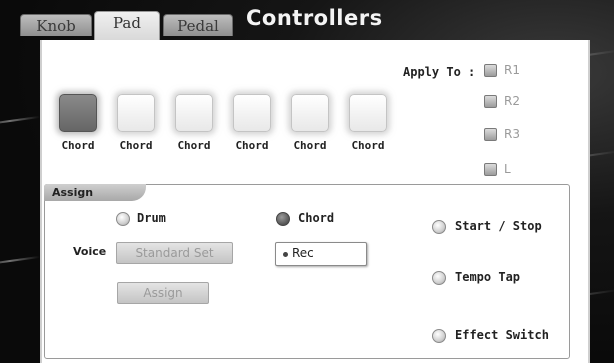 This screenshot has width=614, height=363. I want to click on drum-radio, so click(123, 219).